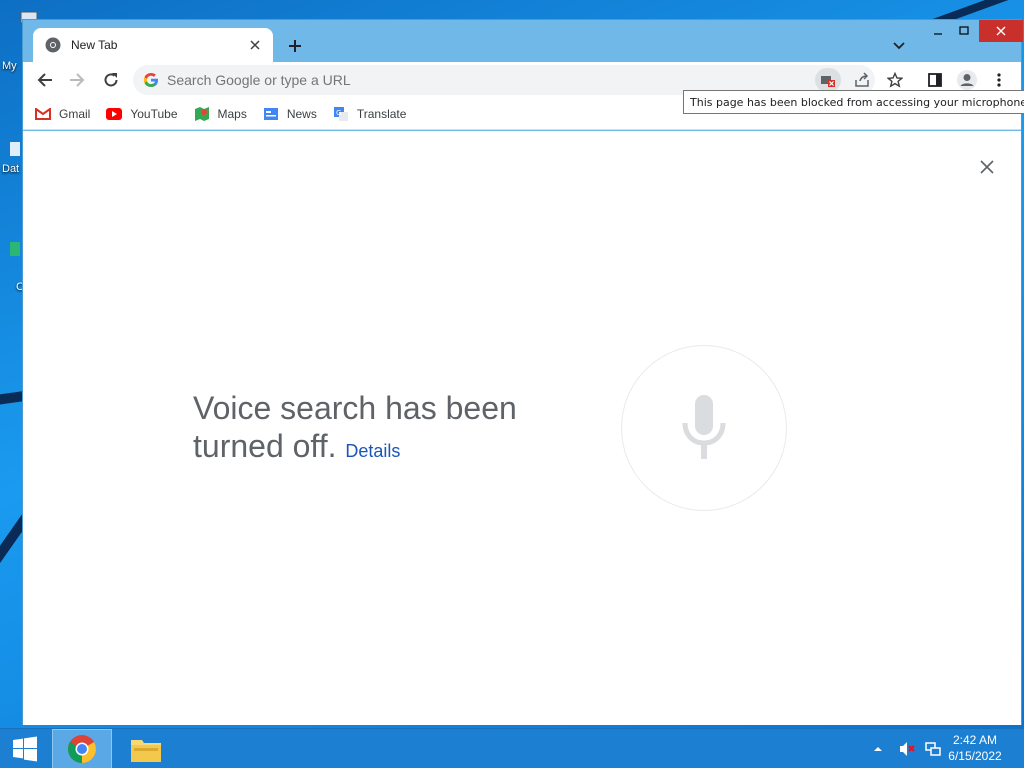 Image resolution: width=1024 pixels, height=768 pixels. Describe the element at coordinates (154, 113) in the screenshot. I see `bookmark-label: YouTube` at that location.